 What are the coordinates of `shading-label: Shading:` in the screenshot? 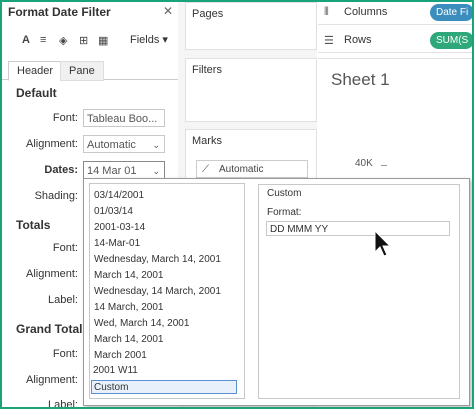 It's located at (56, 196).